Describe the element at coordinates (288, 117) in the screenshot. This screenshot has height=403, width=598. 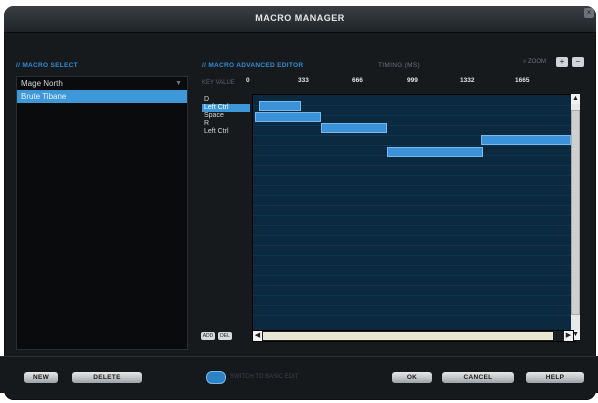
I see `key-event-bar-left-ctrl` at that location.